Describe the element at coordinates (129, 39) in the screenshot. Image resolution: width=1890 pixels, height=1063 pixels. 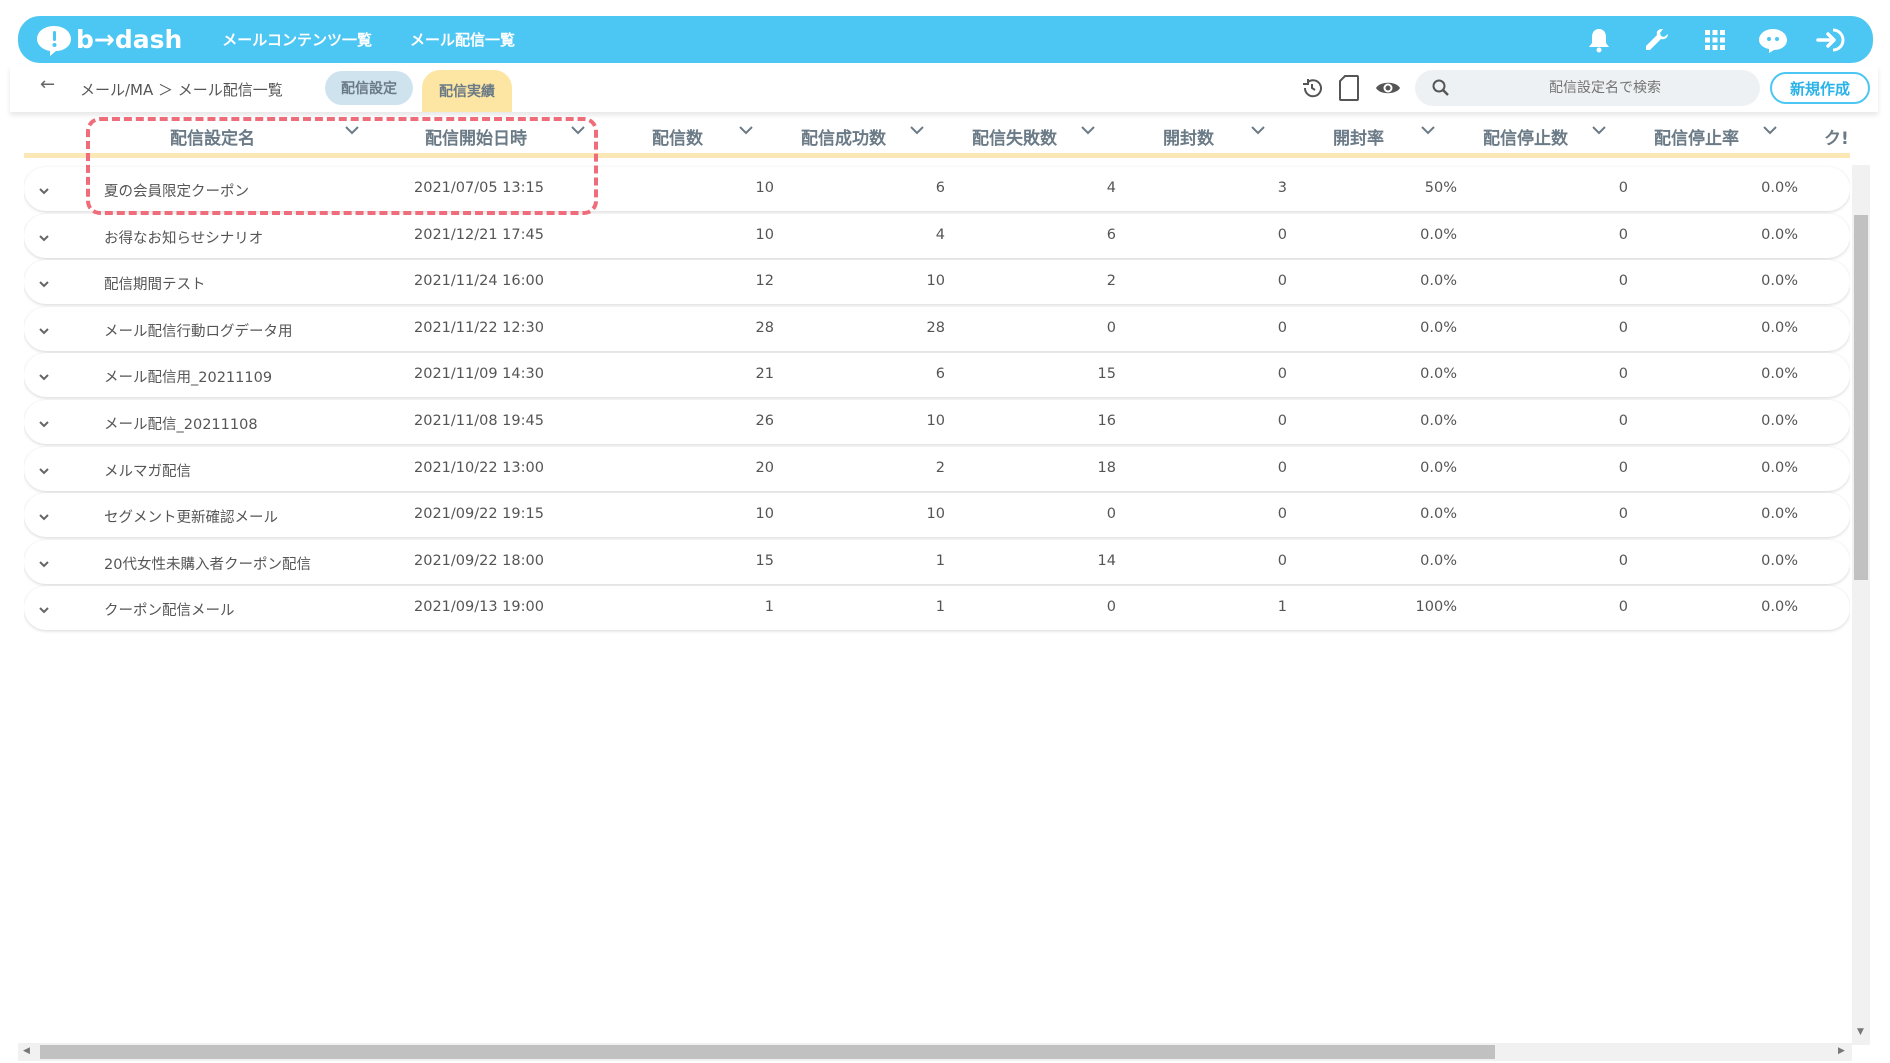
I see `logo-text: b→dash` at that location.